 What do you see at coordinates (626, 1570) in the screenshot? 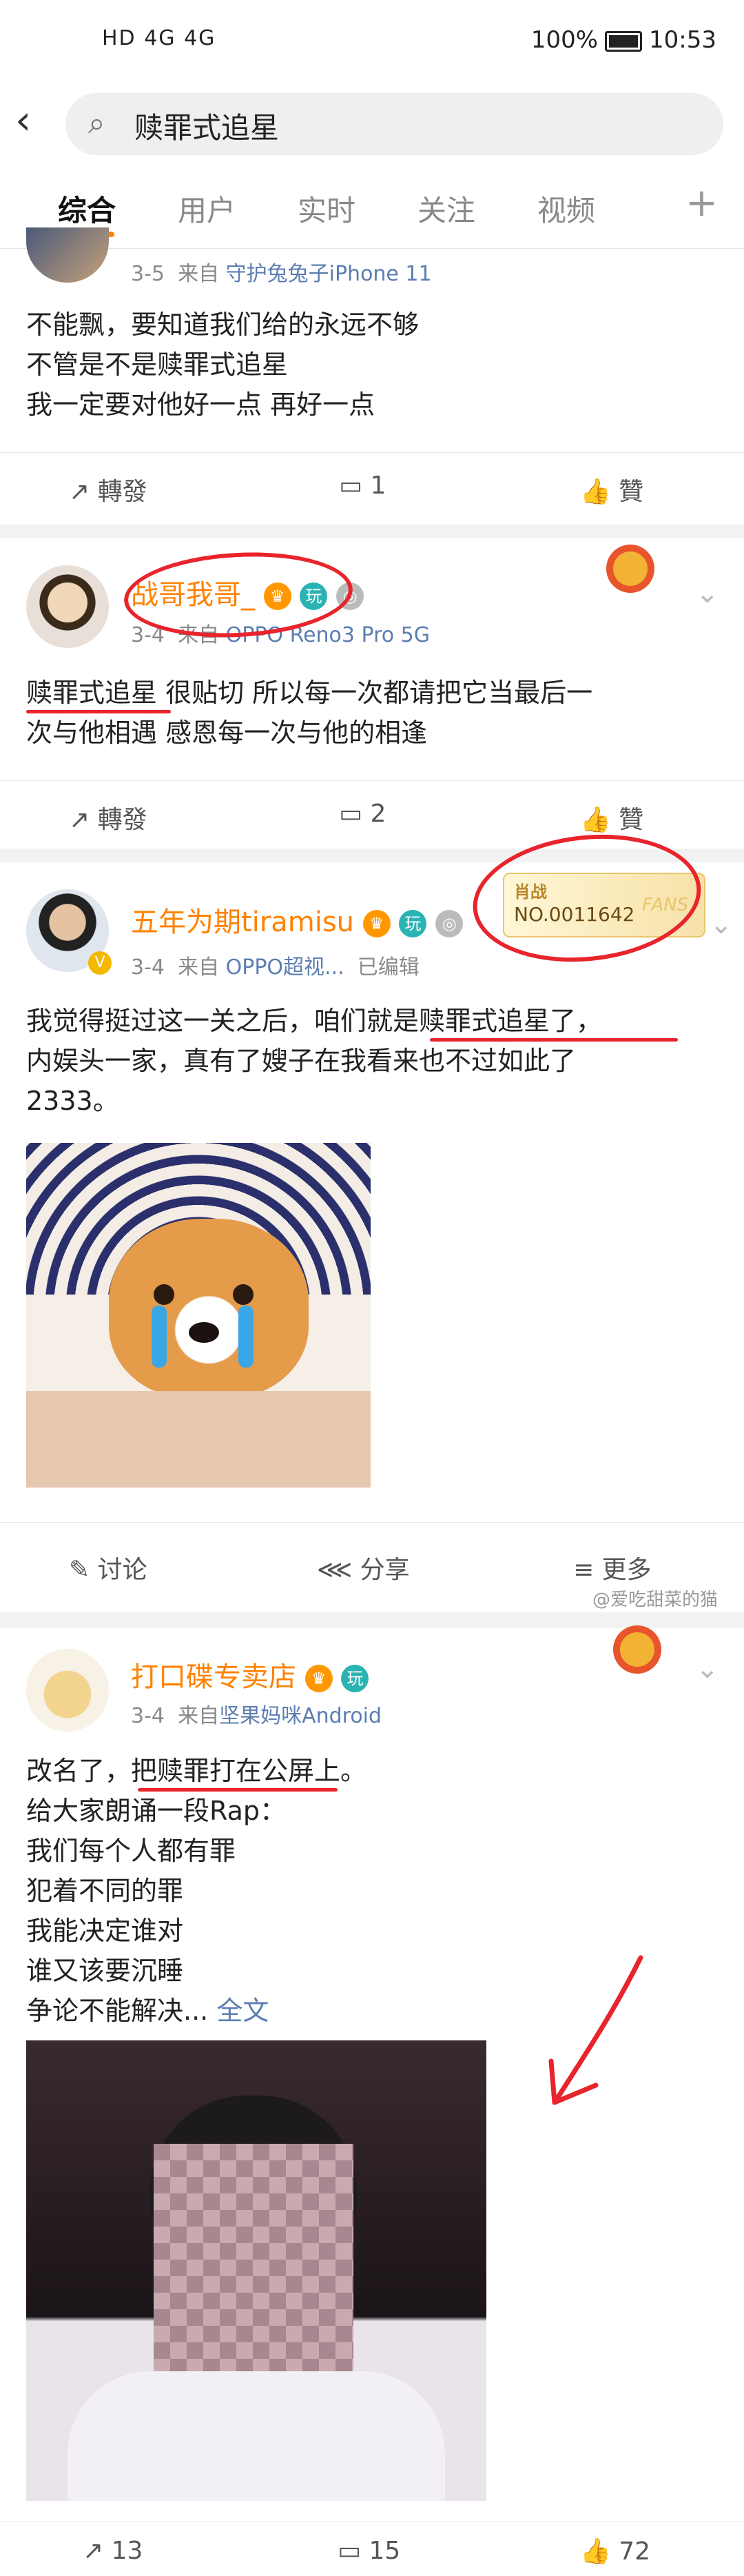
I see `more-label: 更多` at bounding box center [626, 1570].